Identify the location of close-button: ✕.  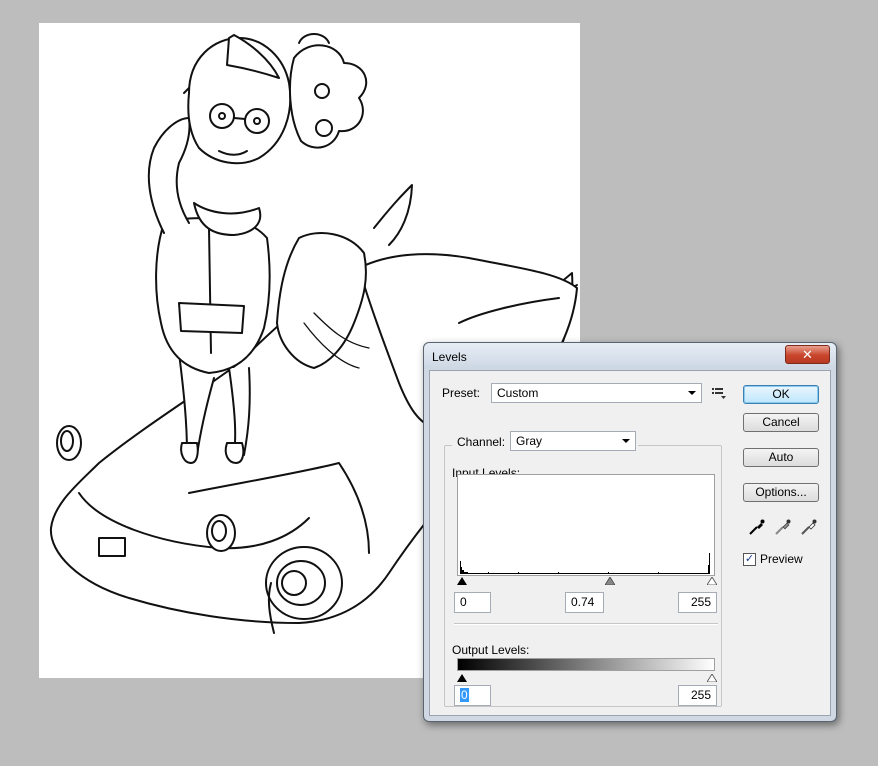
(807, 354).